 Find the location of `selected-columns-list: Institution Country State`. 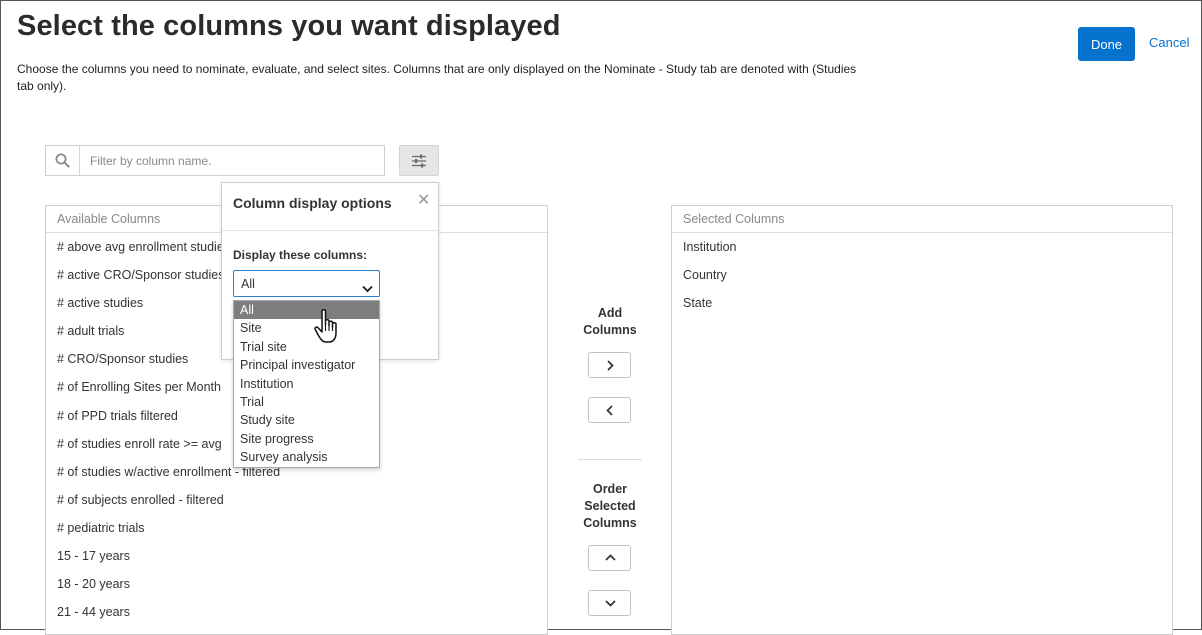

selected-columns-list: Institution Country State is located at coordinates (922, 275).